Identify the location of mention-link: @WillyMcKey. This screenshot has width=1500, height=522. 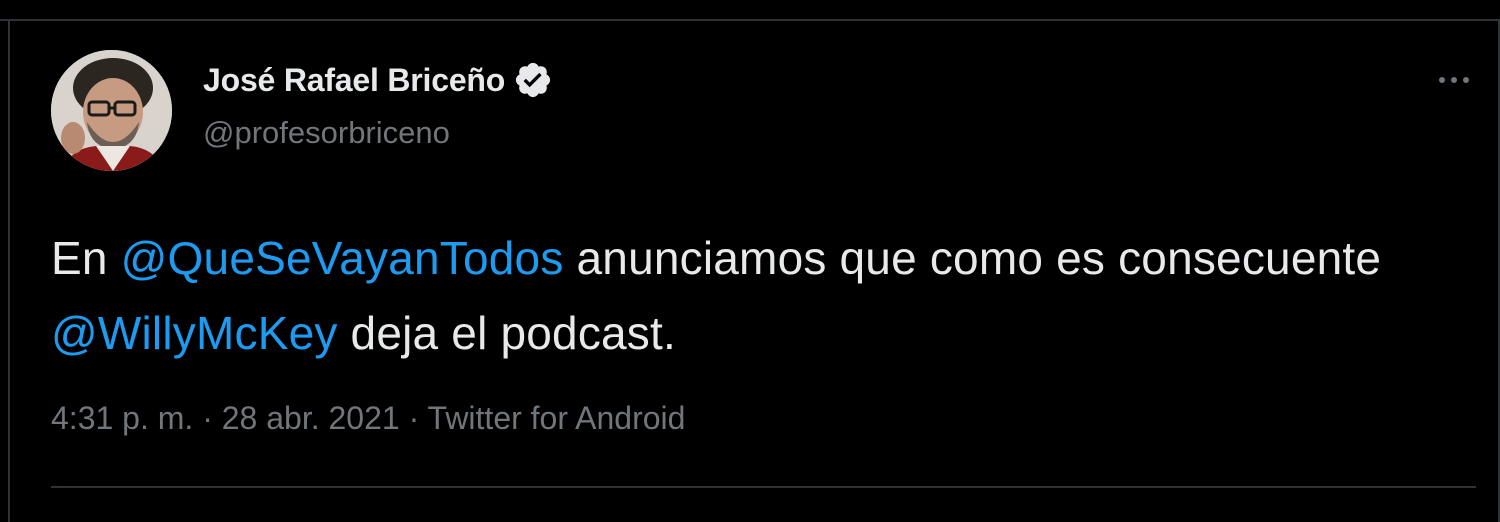
(194, 333).